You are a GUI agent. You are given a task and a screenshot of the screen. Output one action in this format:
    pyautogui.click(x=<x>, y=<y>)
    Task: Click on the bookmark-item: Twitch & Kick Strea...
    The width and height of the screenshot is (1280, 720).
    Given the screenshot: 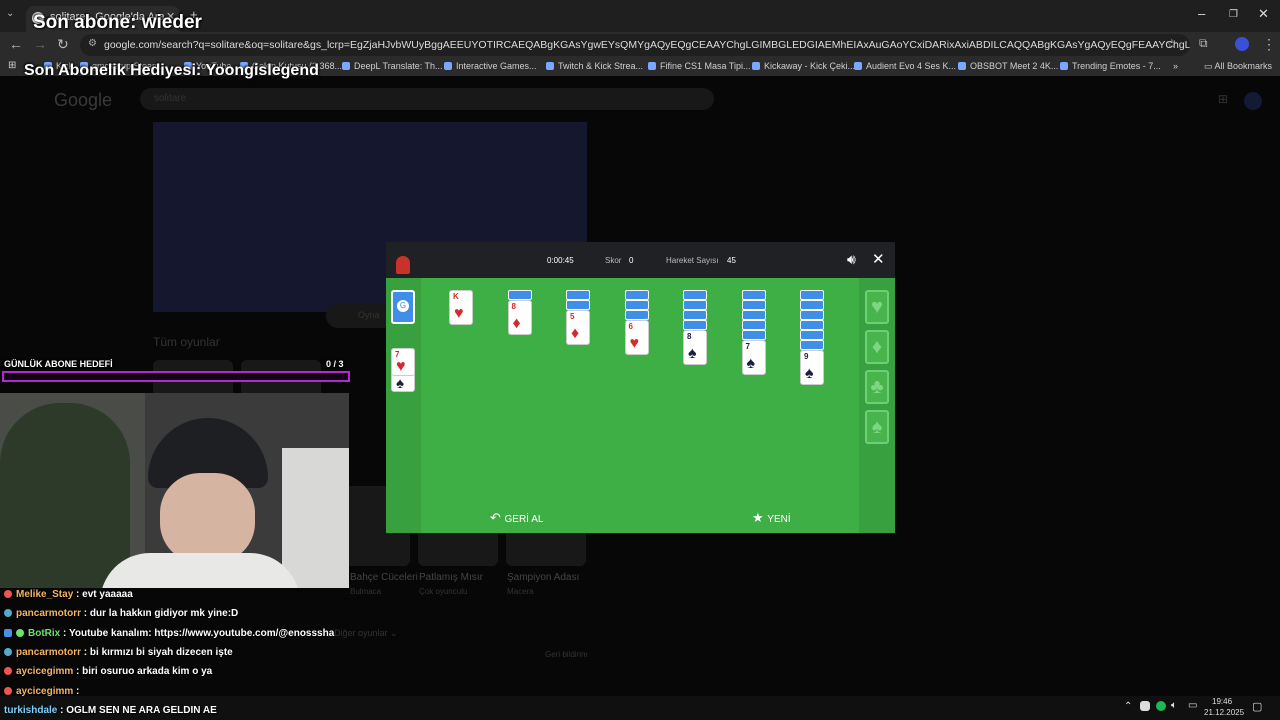 What is the action you would take?
    pyautogui.click(x=594, y=66)
    